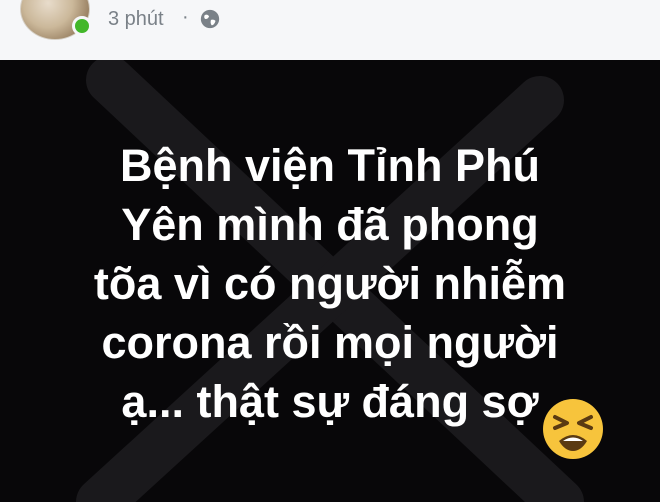 This screenshot has width=660, height=502. Describe the element at coordinates (330, 30) in the screenshot. I see `post-header: 3 phút ·` at that location.